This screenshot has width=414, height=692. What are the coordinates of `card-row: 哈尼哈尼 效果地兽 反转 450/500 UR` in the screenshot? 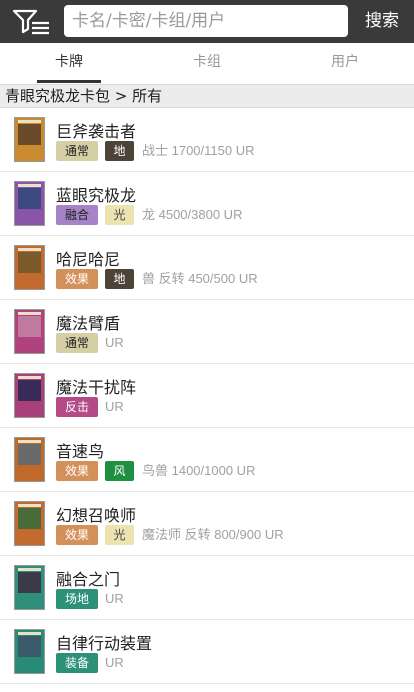 It's located at (207, 268).